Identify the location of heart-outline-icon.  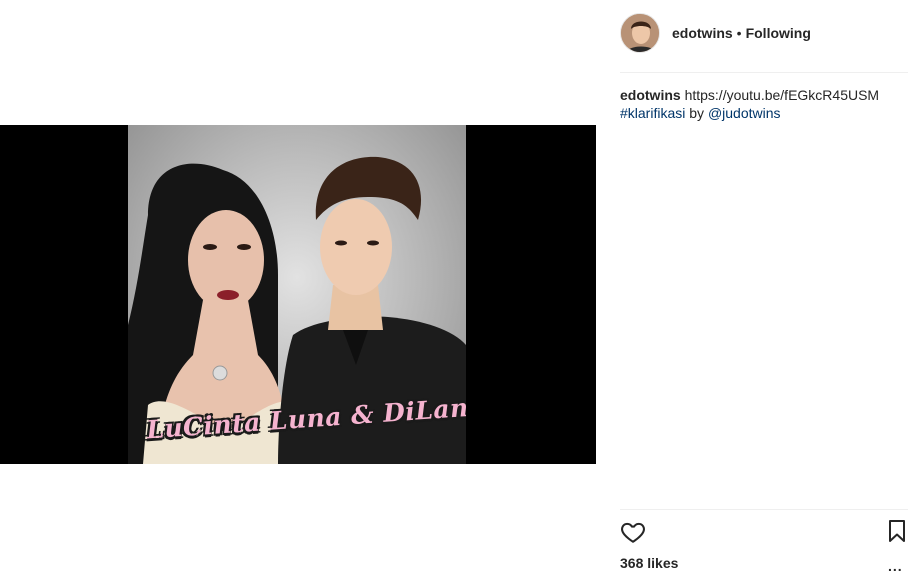
(633, 534).